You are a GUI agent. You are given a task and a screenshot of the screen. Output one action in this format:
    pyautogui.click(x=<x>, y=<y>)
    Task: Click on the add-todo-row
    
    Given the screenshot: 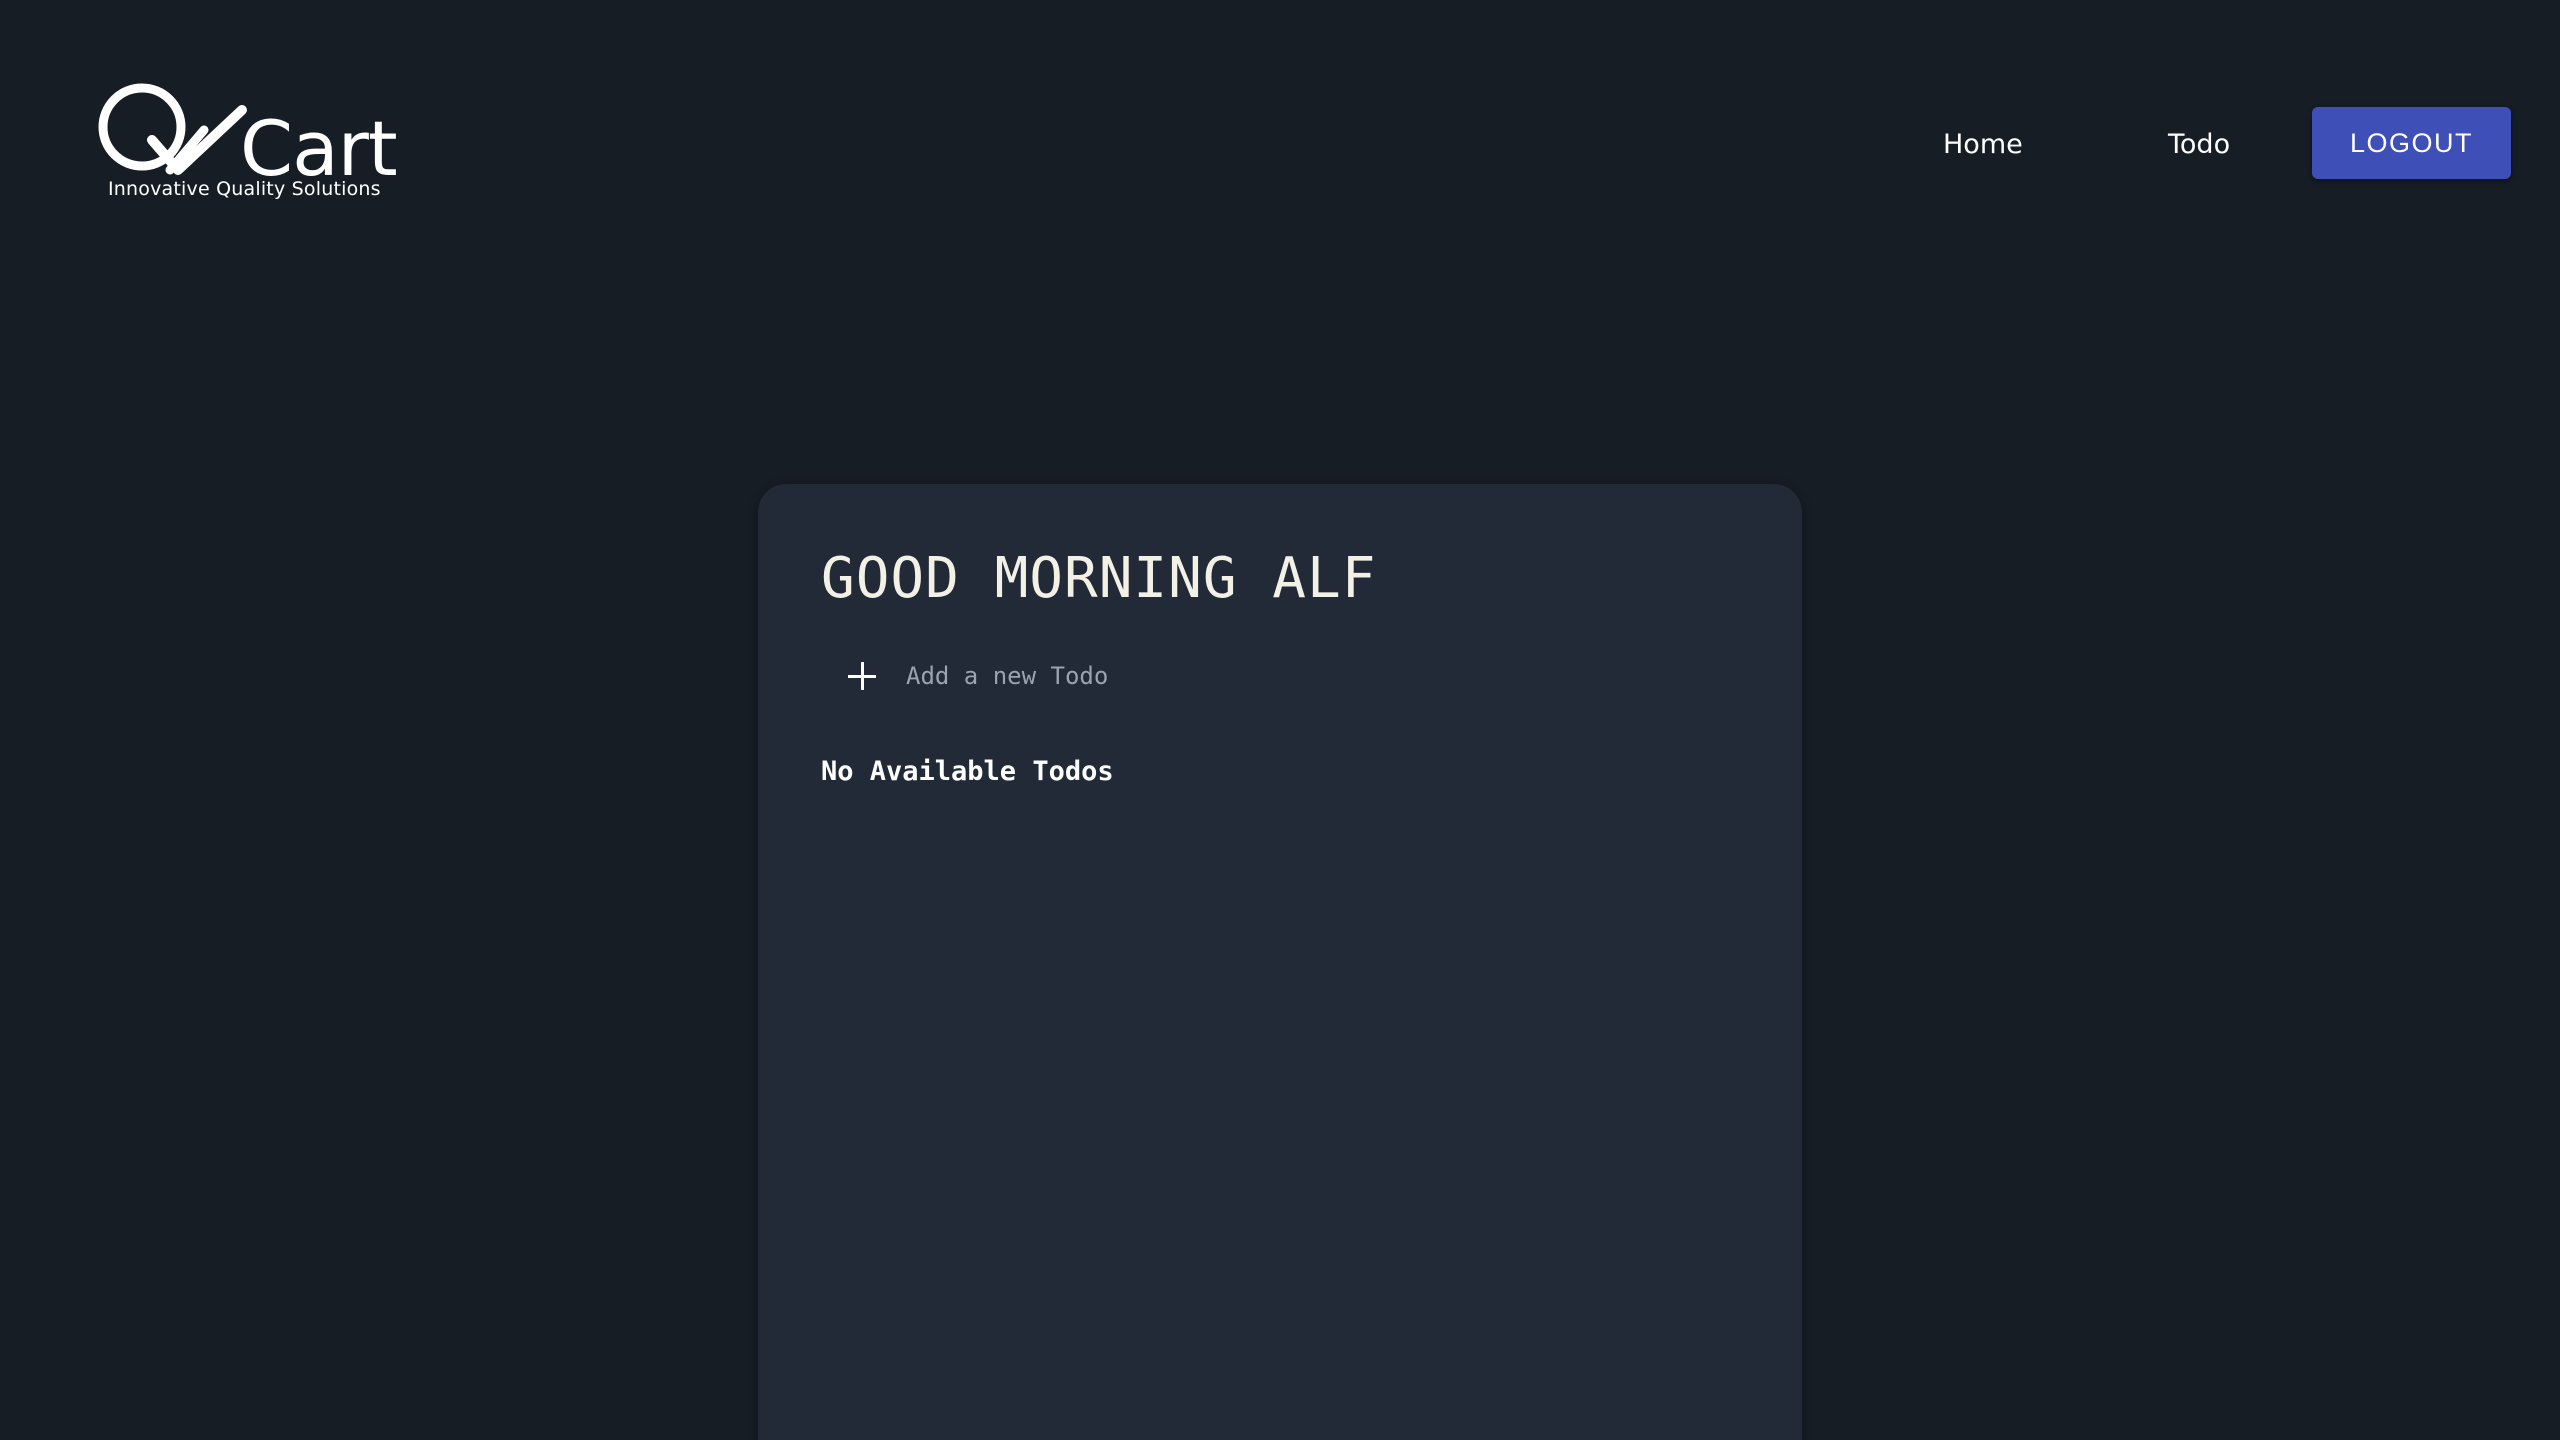 What is the action you would take?
    pyautogui.click(x=1127, y=676)
    